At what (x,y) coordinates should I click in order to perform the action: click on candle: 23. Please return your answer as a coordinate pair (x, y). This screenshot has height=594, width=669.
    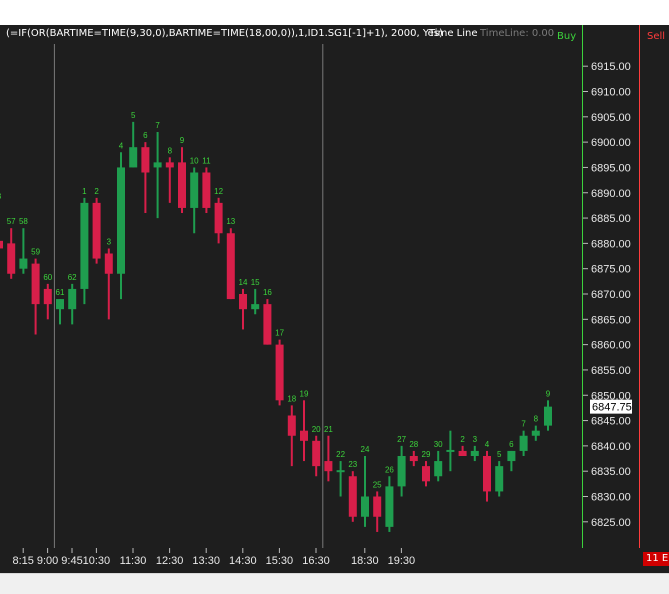
    Looking at the image, I should click on (353, 491).